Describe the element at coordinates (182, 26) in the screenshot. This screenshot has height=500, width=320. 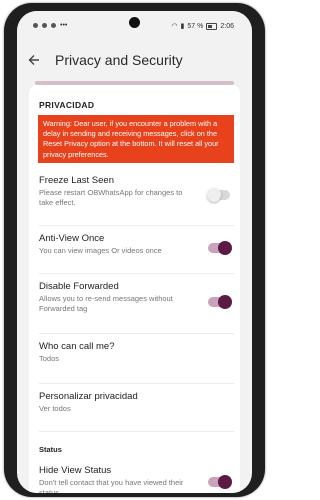
I see `signal-icon: ▮` at that location.